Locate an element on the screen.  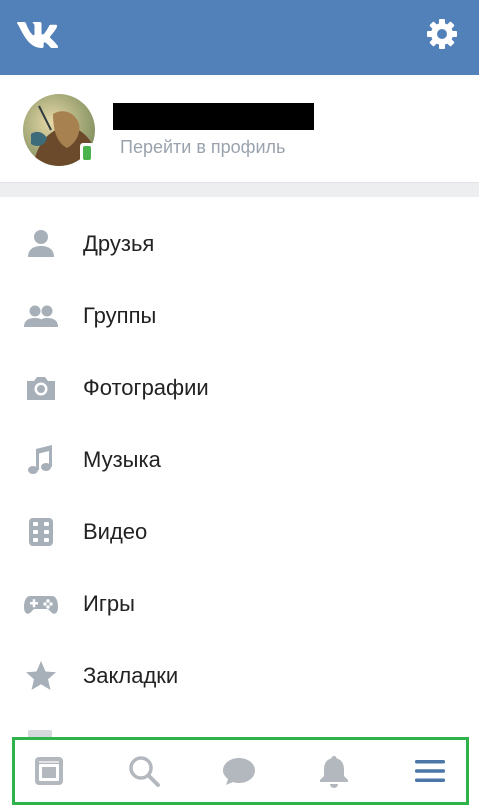
gamepad-icon is located at coordinates (41, 605).